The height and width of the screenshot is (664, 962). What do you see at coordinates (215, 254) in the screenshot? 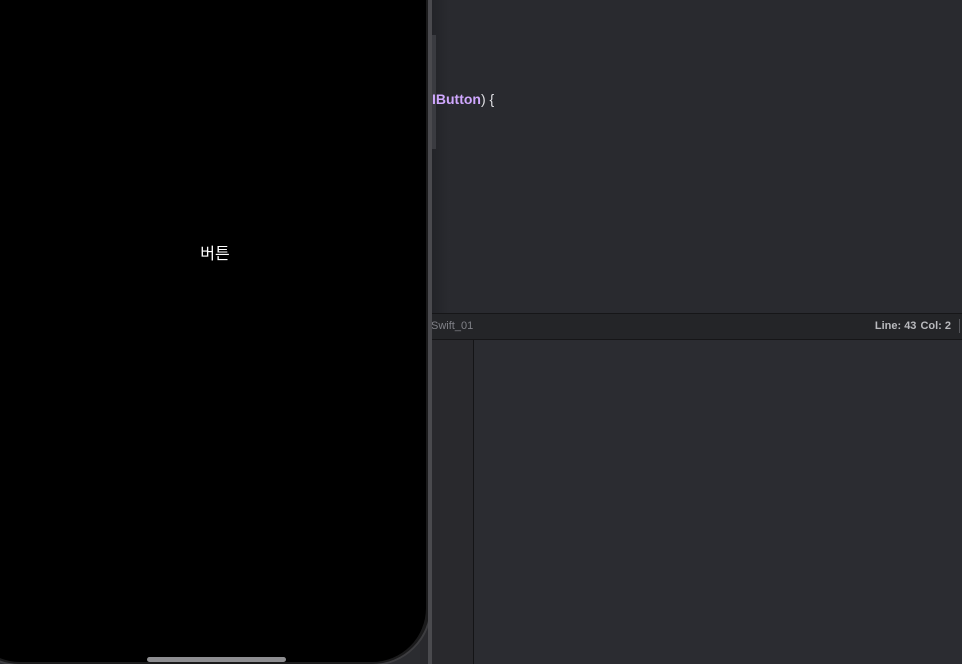
I see `app-button: 버튼` at bounding box center [215, 254].